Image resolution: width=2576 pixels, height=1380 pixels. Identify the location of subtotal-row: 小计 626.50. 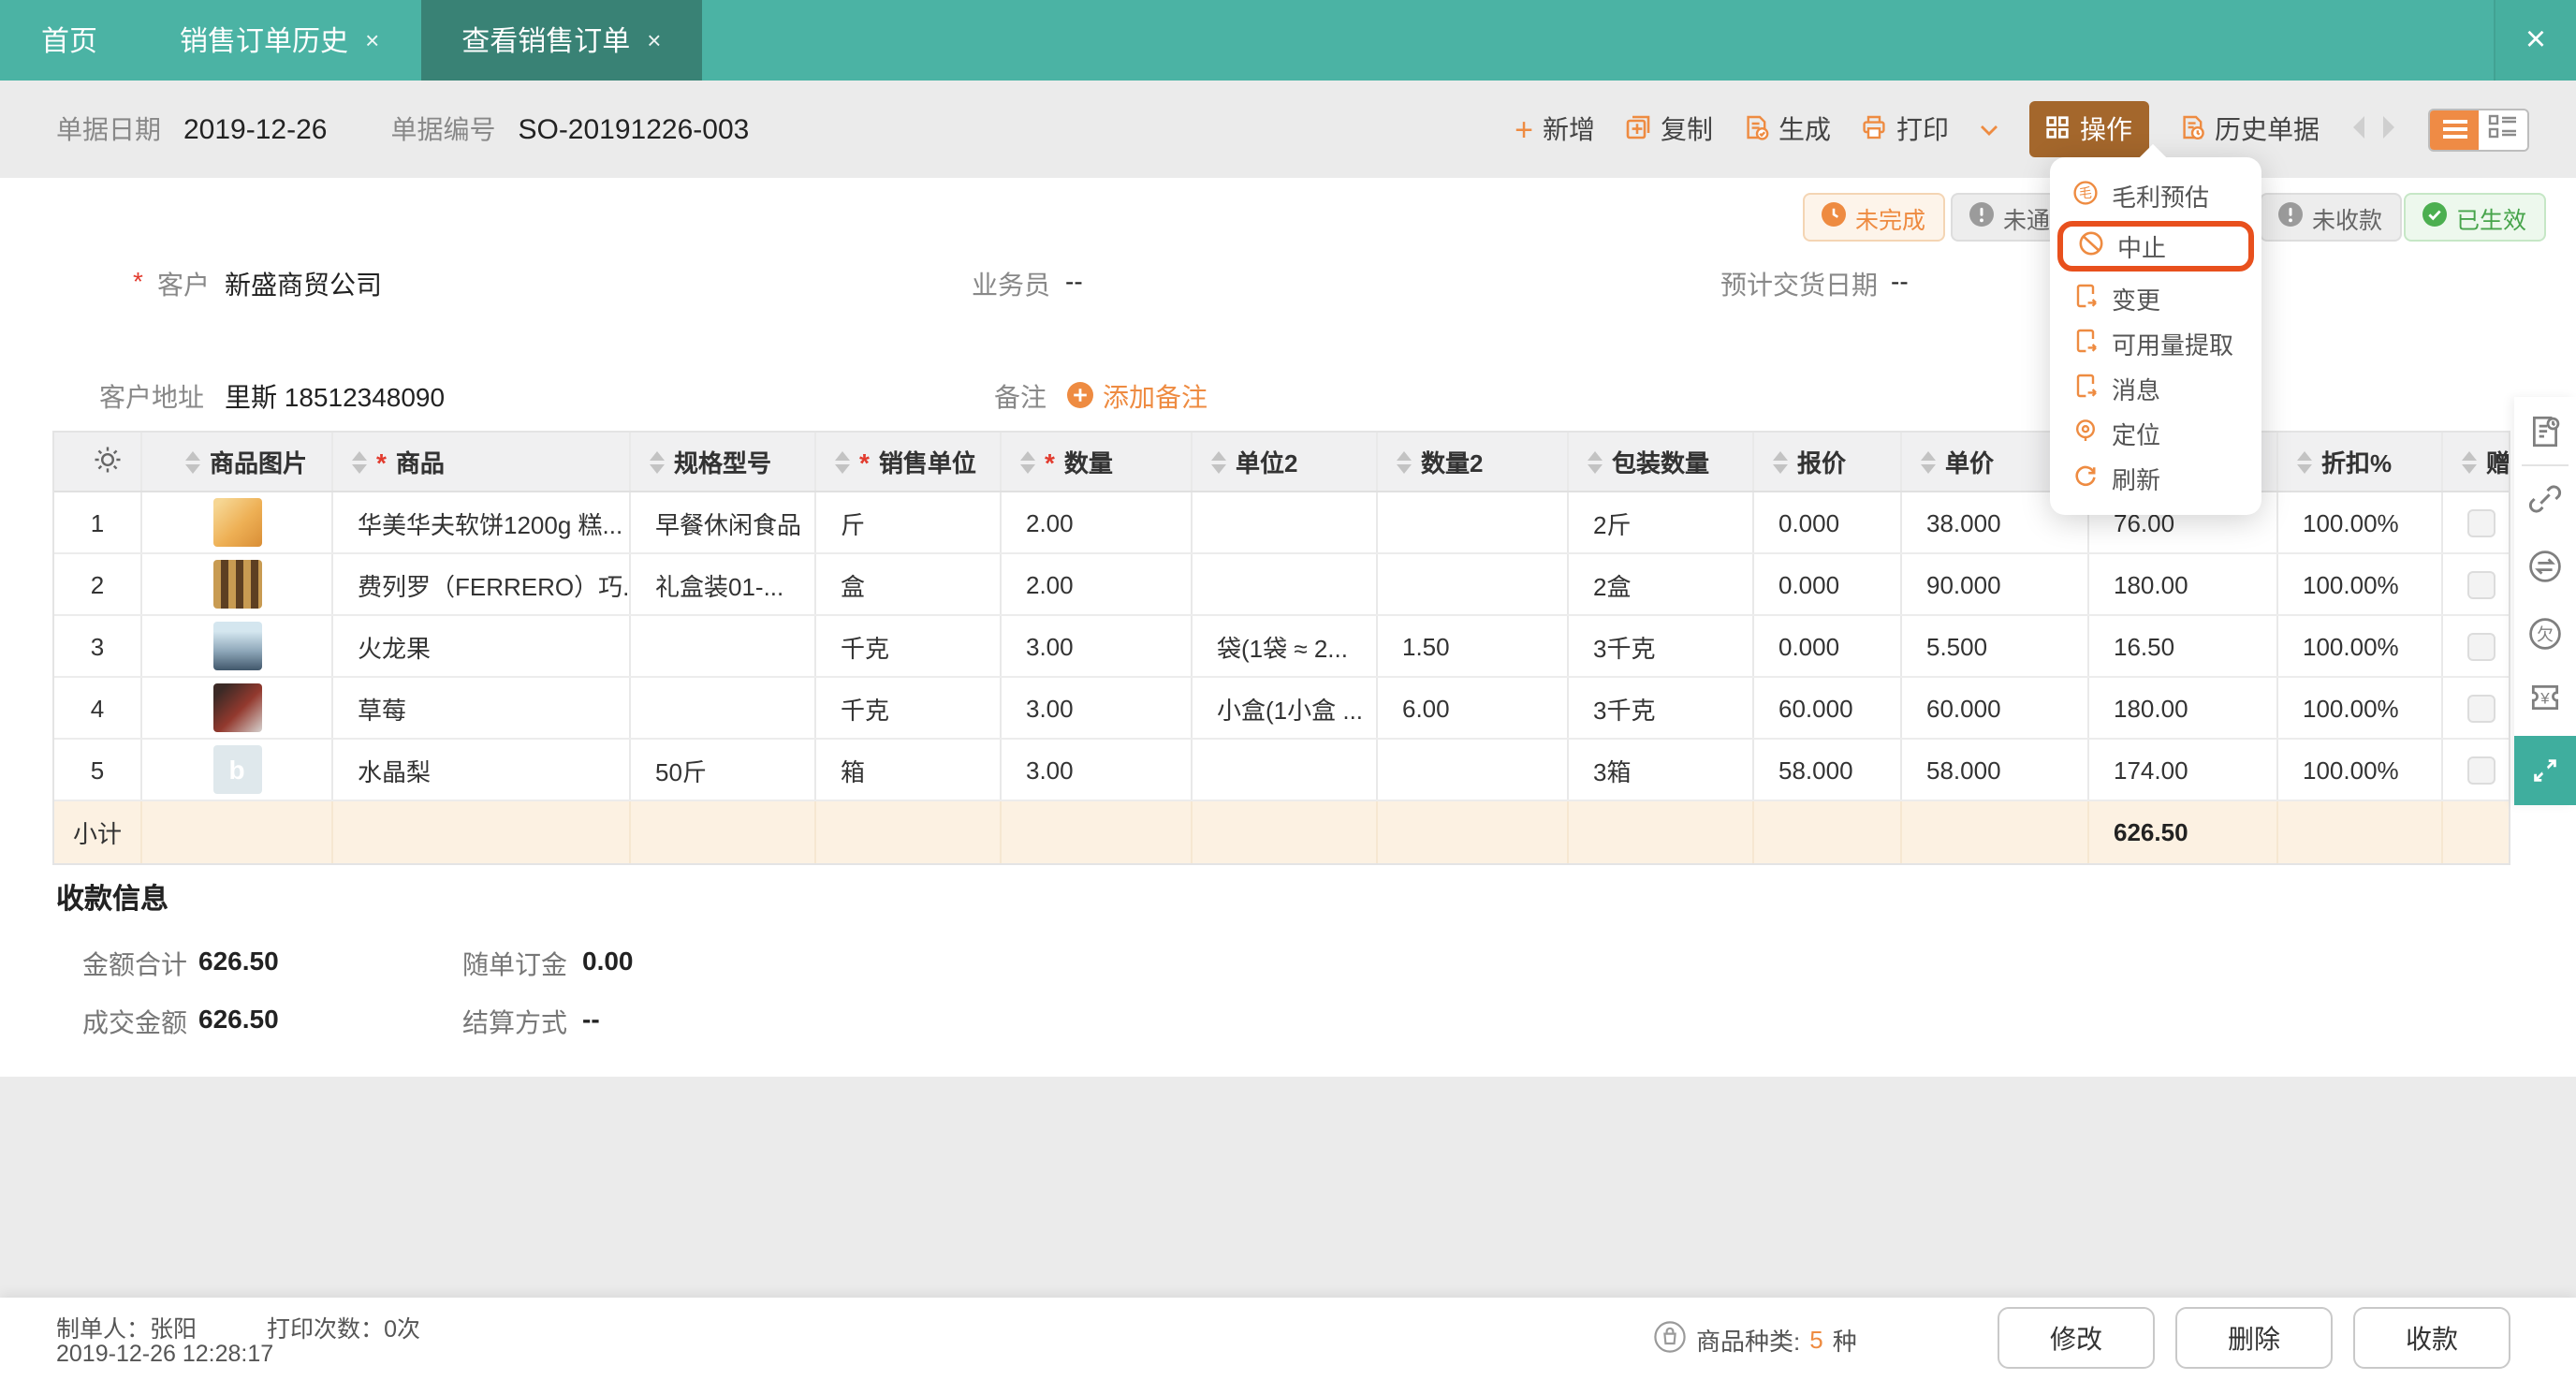
(1281, 832).